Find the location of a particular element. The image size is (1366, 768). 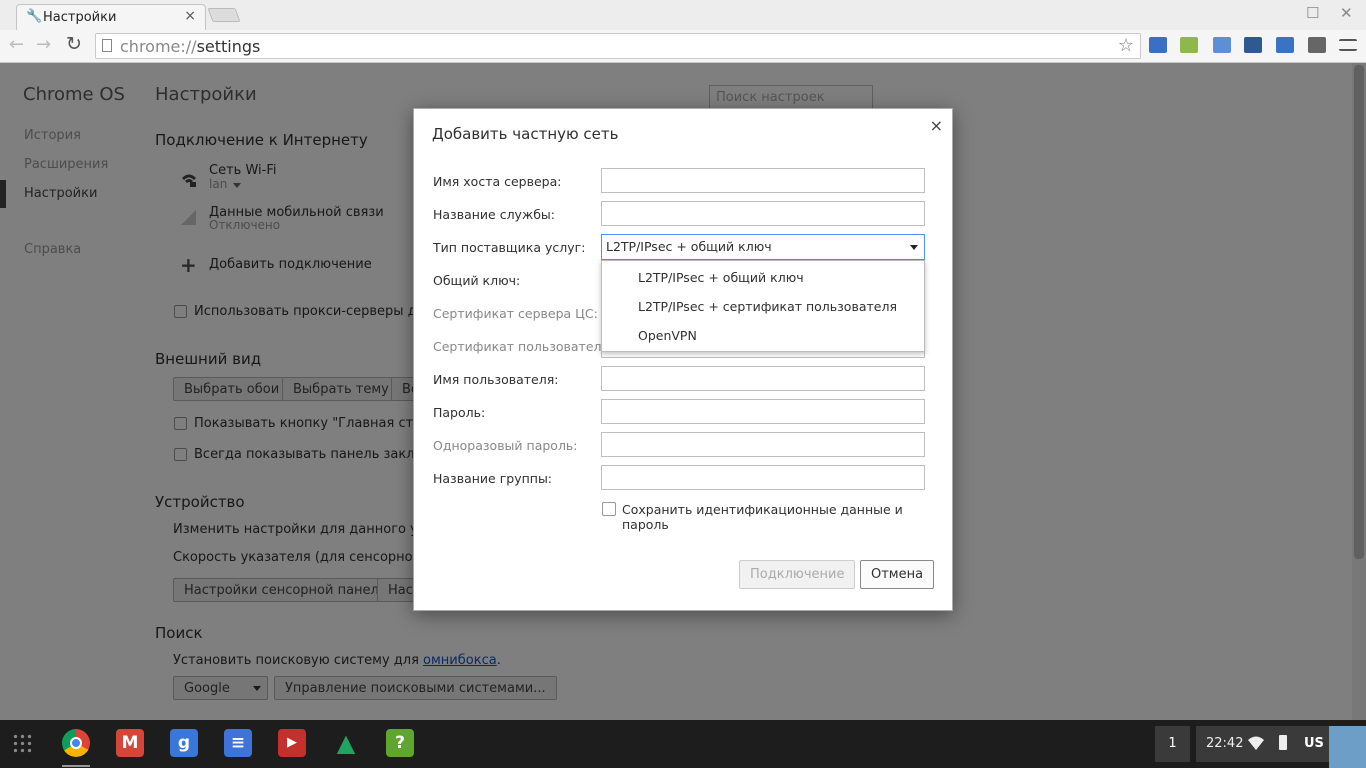

browser-toolbar: ← → ↻ chrome://settings ☆ is located at coordinates (683, 46).